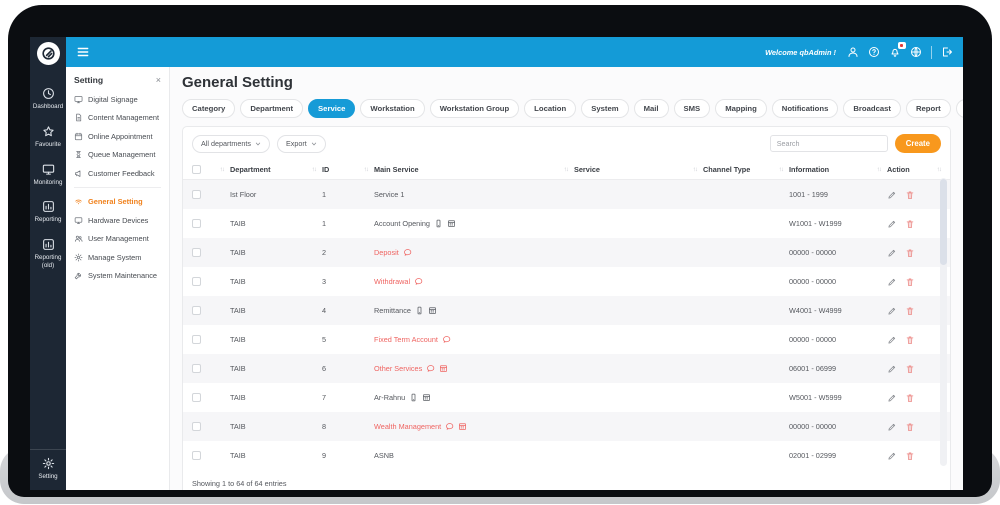 Image resolution: width=1000 pixels, height=505 pixels. Describe the element at coordinates (48, 106) in the screenshot. I see `sidebar-item-label: Dashboard` at that location.